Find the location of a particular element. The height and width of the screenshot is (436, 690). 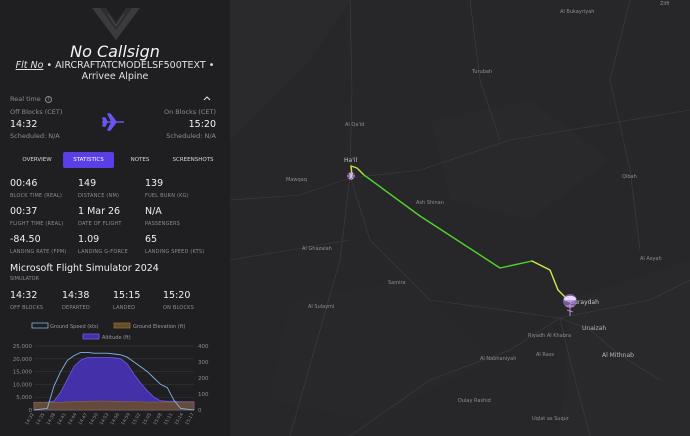

tab-overview: OVERVIEW is located at coordinates (37, 160).